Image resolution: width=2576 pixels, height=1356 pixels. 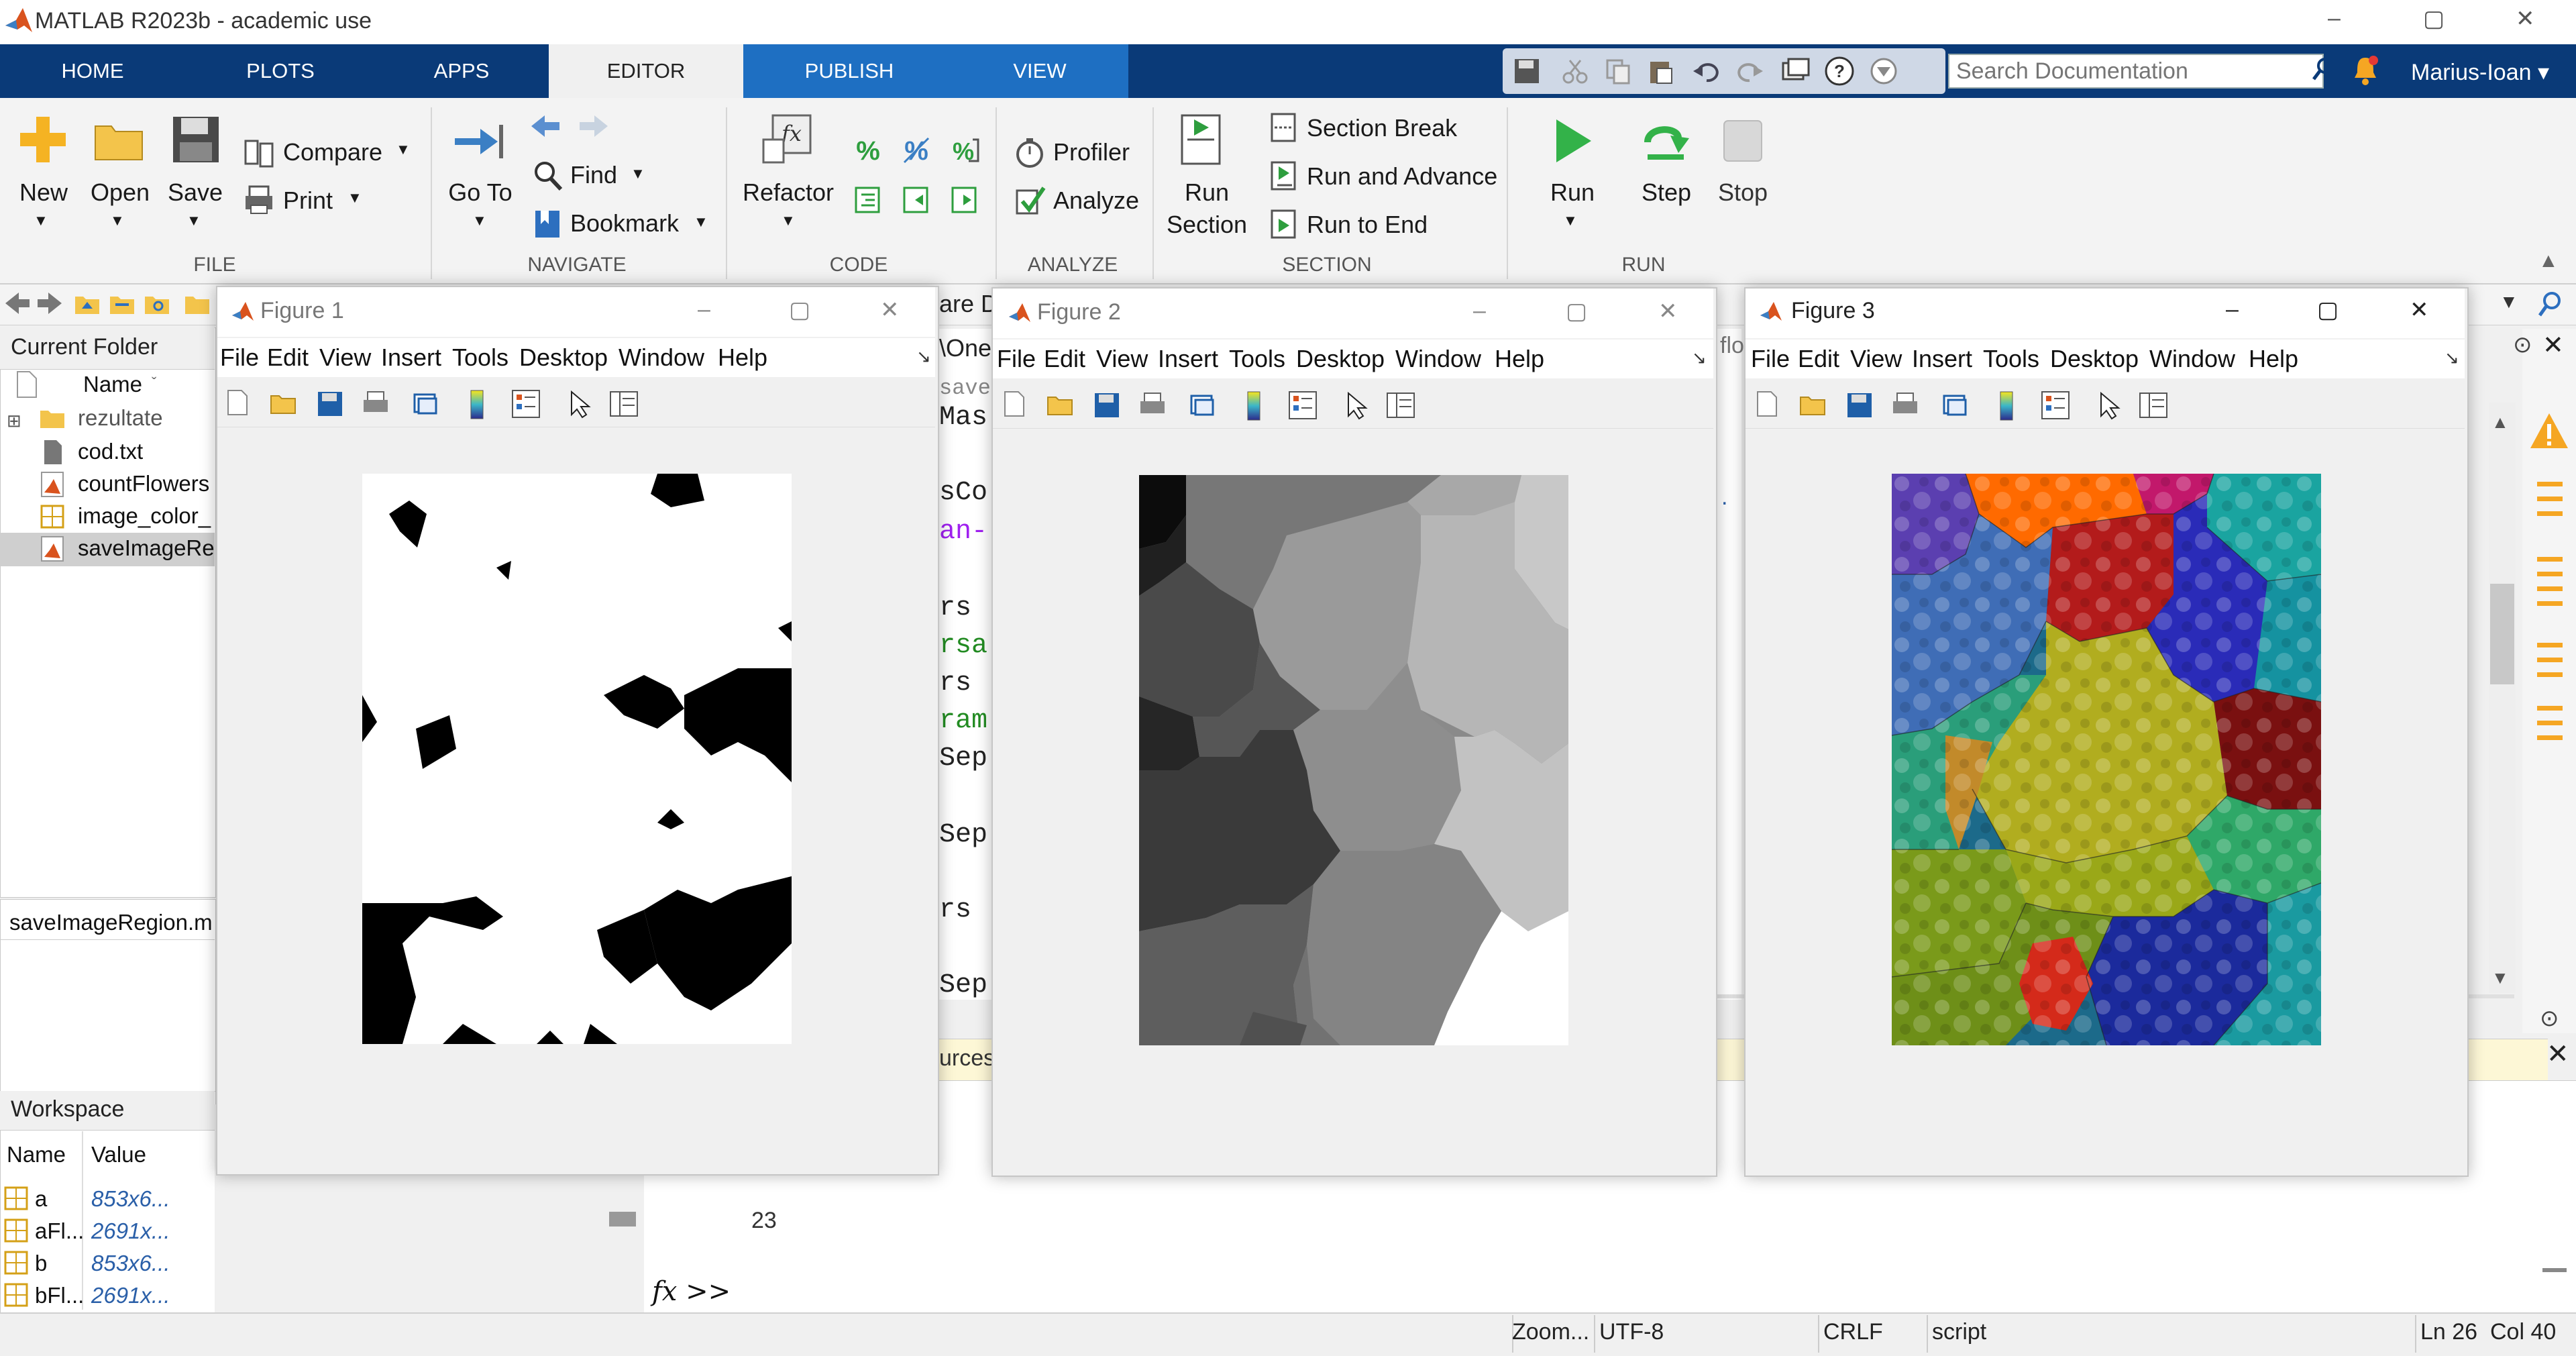 What do you see at coordinates (2557, 1054) in the screenshot?
I see `warning-close-icon: ✕` at bounding box center [2557, 1054].